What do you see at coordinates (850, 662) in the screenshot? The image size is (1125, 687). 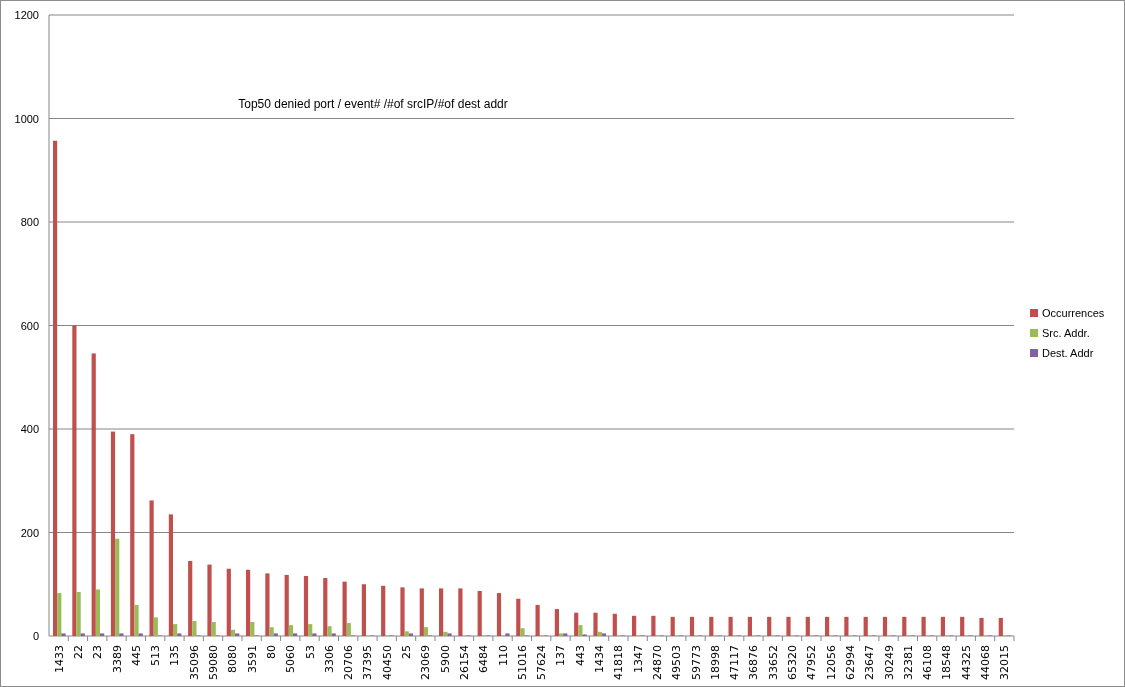 I see `axis-tick-label: 62994` at bounding box center [850, 662].